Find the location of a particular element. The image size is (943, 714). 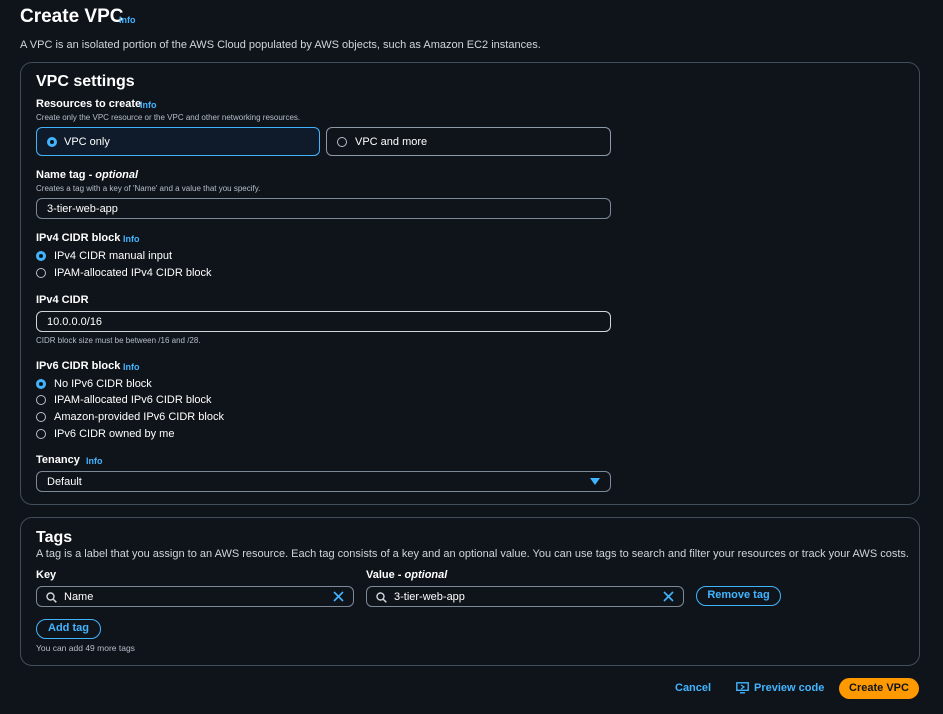

ipv6-byo-label: IPv6 CIDR owned by me is located at coordinates (114, 434).